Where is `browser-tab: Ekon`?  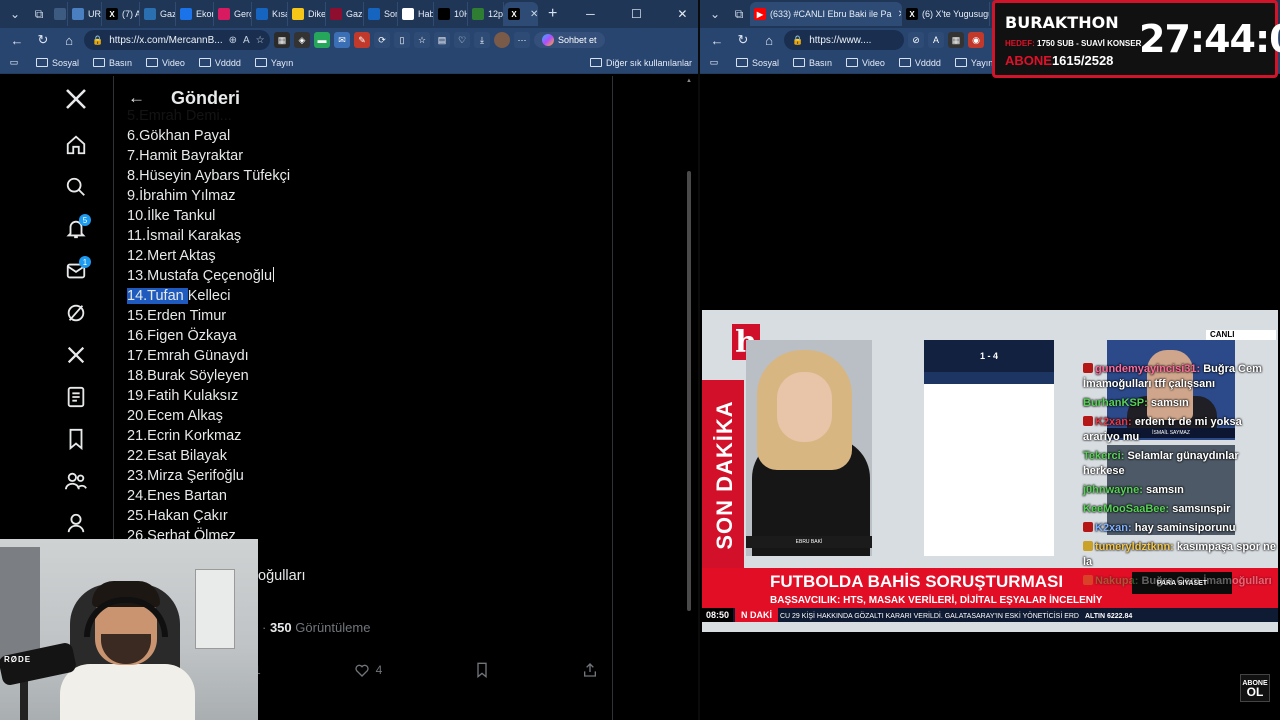
browser-tab: Ekon is located at coordinates (195, 14).